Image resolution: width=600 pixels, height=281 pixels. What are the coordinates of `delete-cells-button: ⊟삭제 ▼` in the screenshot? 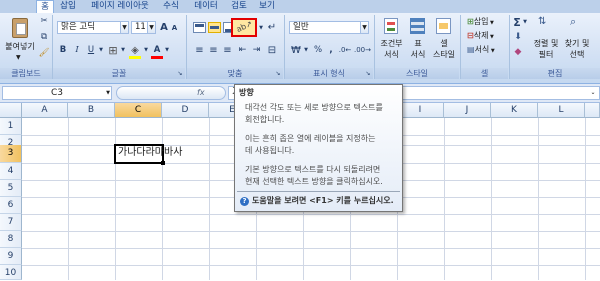 It's located at (486, 36).